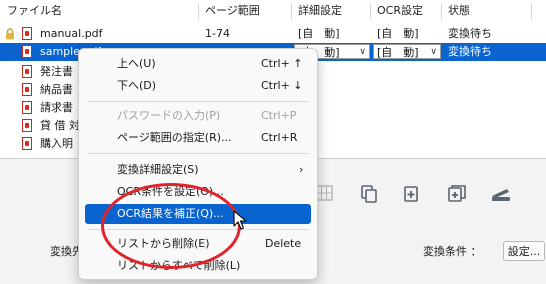 The width and height of the screenshot is (546, 284). Describe the element at coordinates (56, 107) in the screenshot. I see `file-name: 請求書` at that location.